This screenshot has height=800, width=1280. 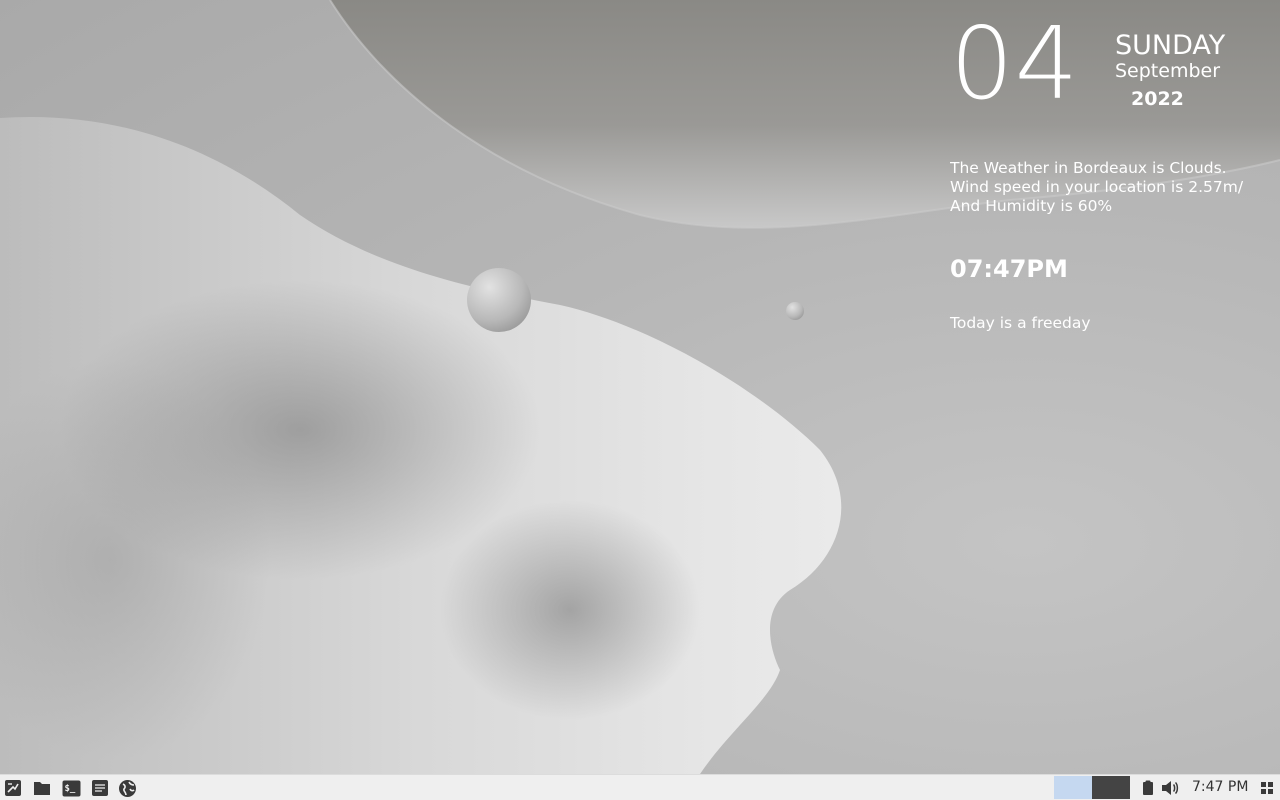 What do you see at coordinates (1157, 99) in the screenshot?
I see `date-year: 2022` at bounding box center [1157, 99].